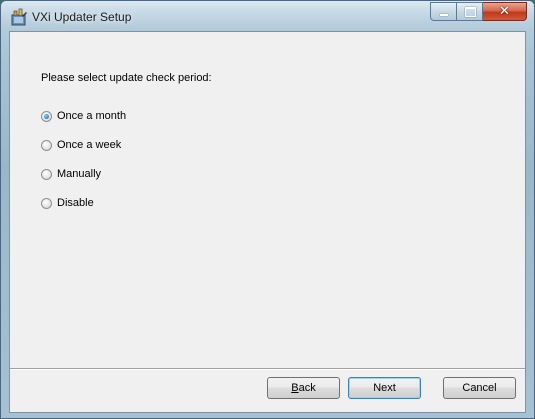 The width and height of the screenshot is (535, 419). Describe the element at coordinates (82, 17) in the screenshot. I see `window-title: VXi Updater Setup` at that location.